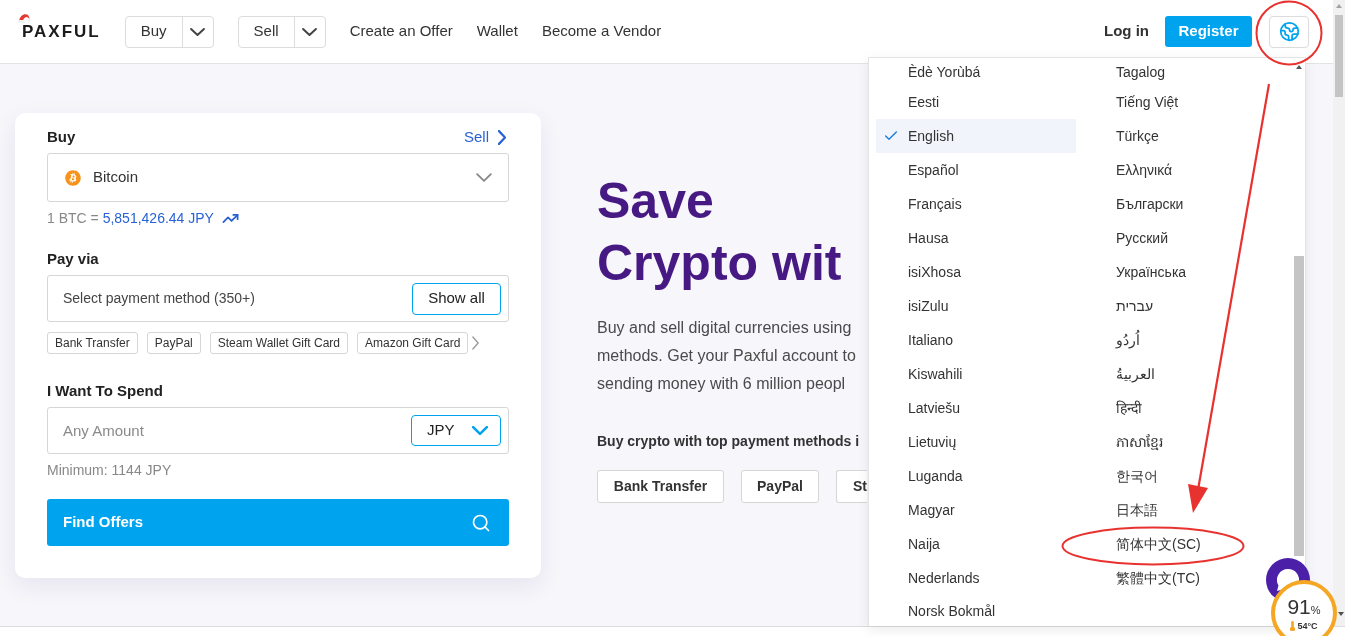 The image size is (1345, 636). Describe the element at coordinates (944, 578) in the screenshot. I see `language-option: Nederlands` at that location.